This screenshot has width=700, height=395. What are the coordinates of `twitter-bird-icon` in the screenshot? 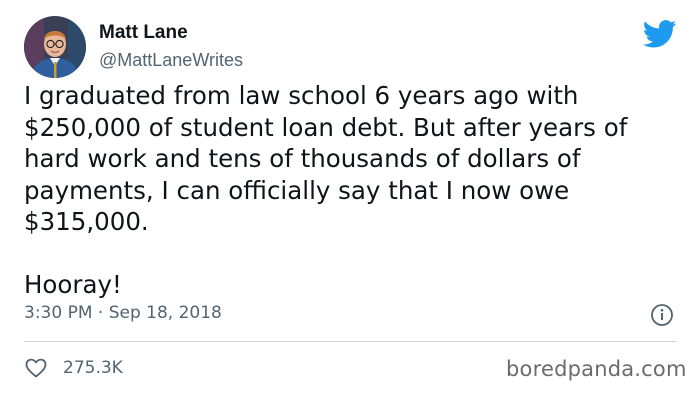 It's located at (660, 34).